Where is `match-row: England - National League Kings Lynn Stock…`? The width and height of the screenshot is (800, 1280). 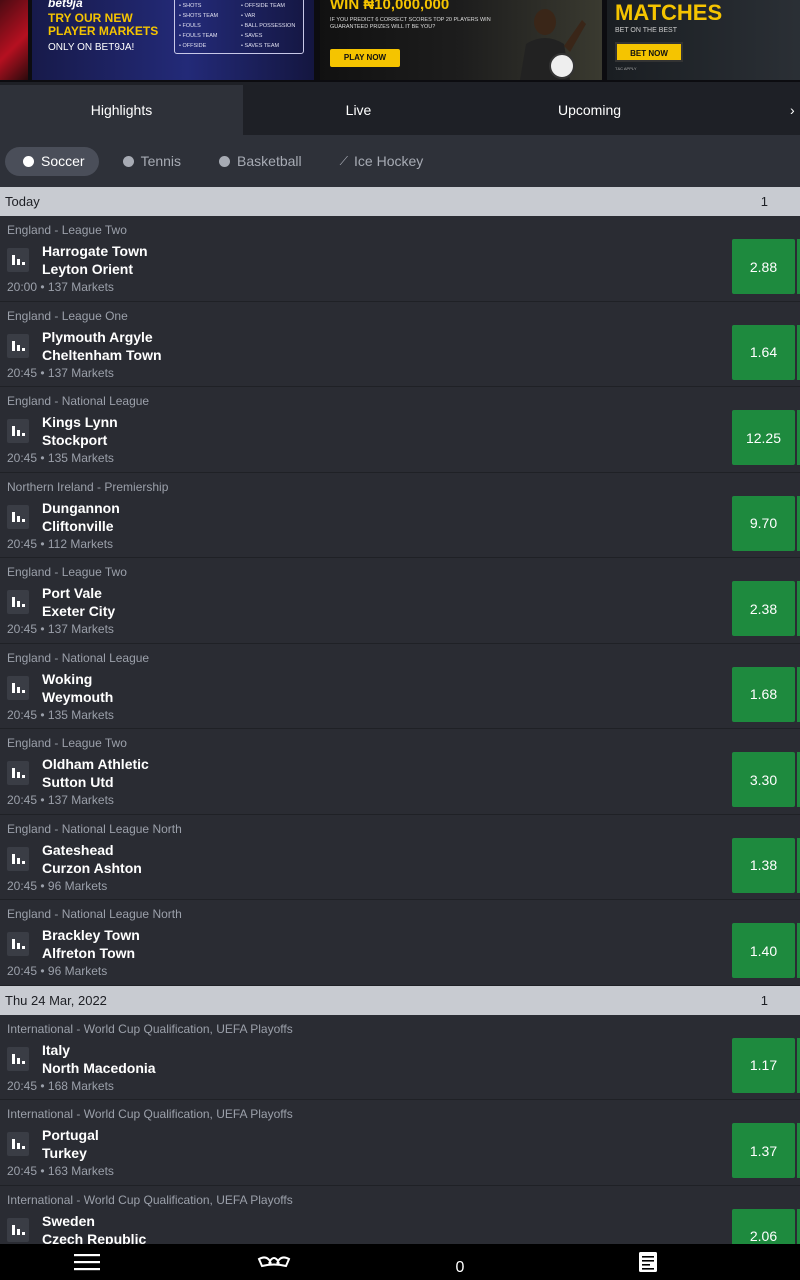 match-row: England - National League Kings Lynn Stock… is located at coordinates (400, 430).